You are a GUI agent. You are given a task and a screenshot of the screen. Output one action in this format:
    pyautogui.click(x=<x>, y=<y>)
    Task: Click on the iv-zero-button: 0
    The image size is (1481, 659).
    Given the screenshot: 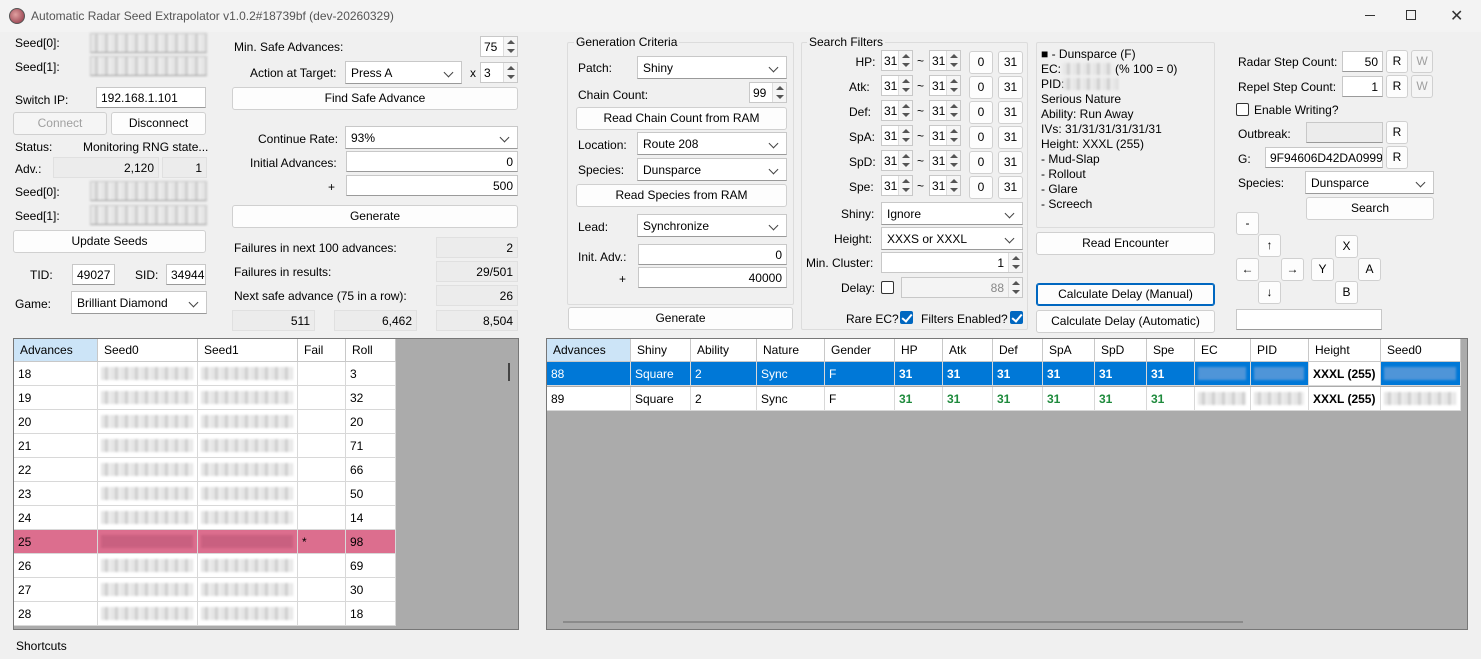 What is the action you would take?
    pyautogui.click(x=981, y=62)
    